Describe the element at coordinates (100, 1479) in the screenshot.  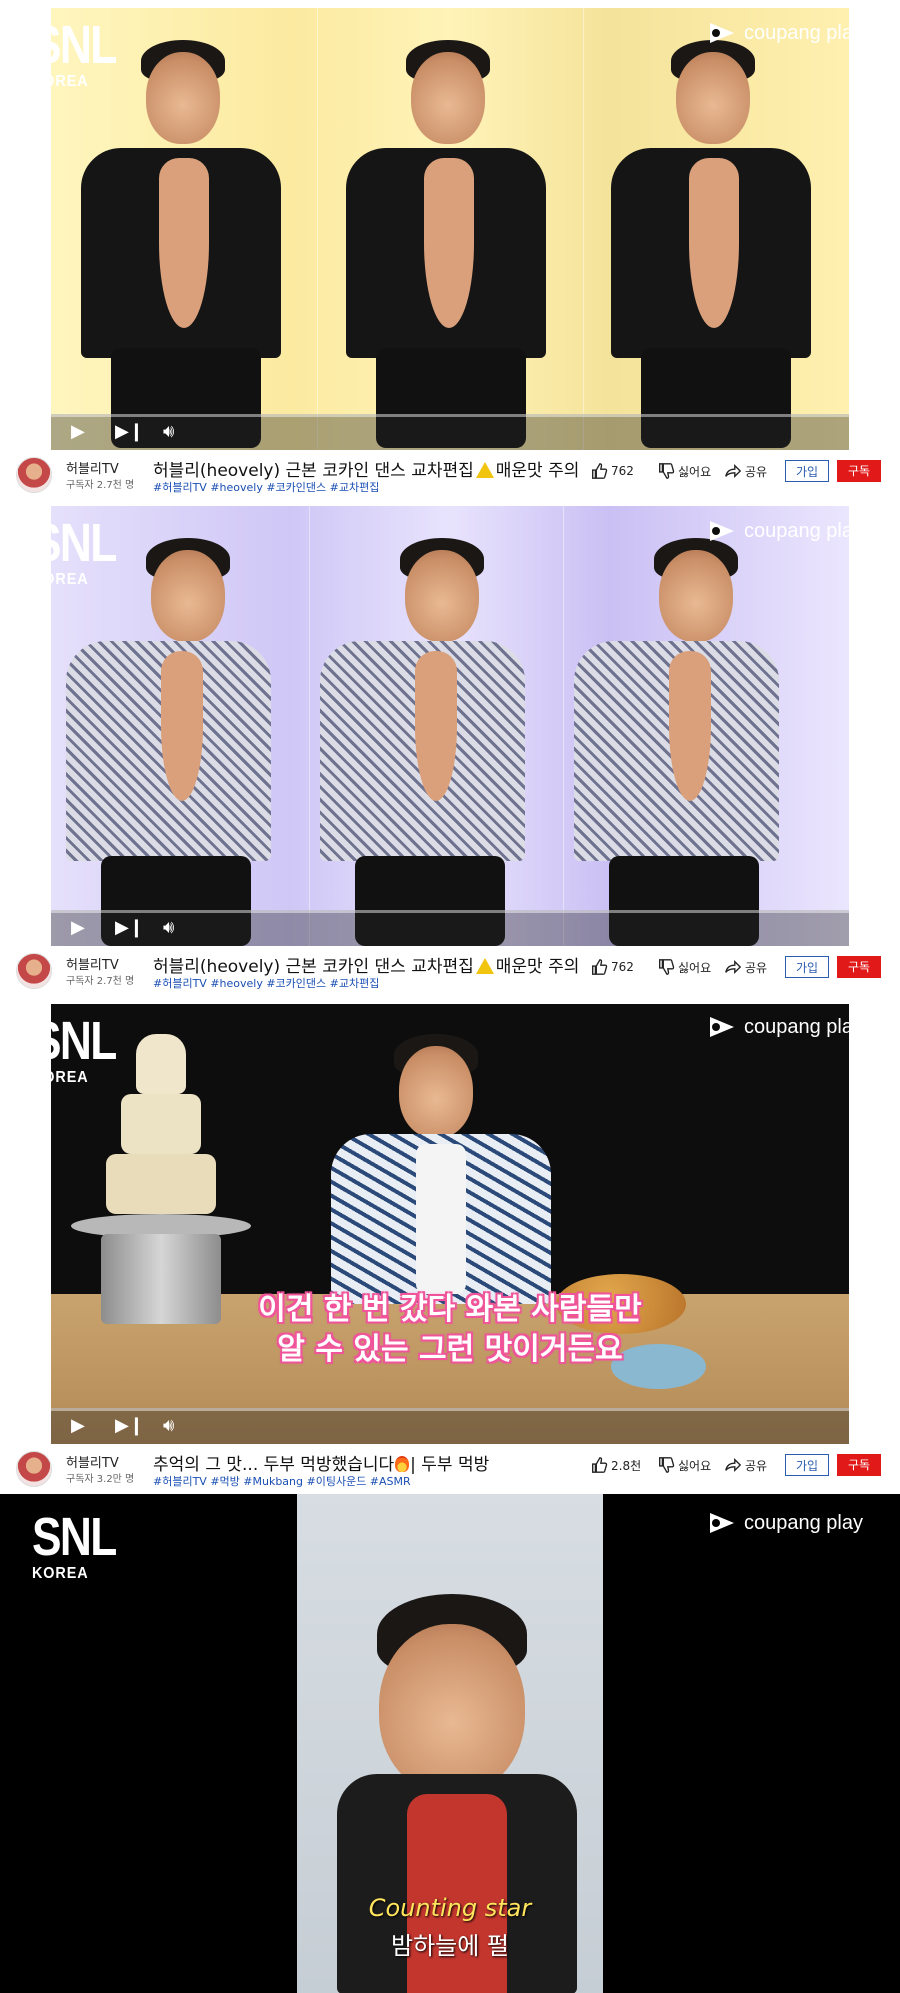
I see `subscriber-count: 구독자 3.2만 명` at that location.